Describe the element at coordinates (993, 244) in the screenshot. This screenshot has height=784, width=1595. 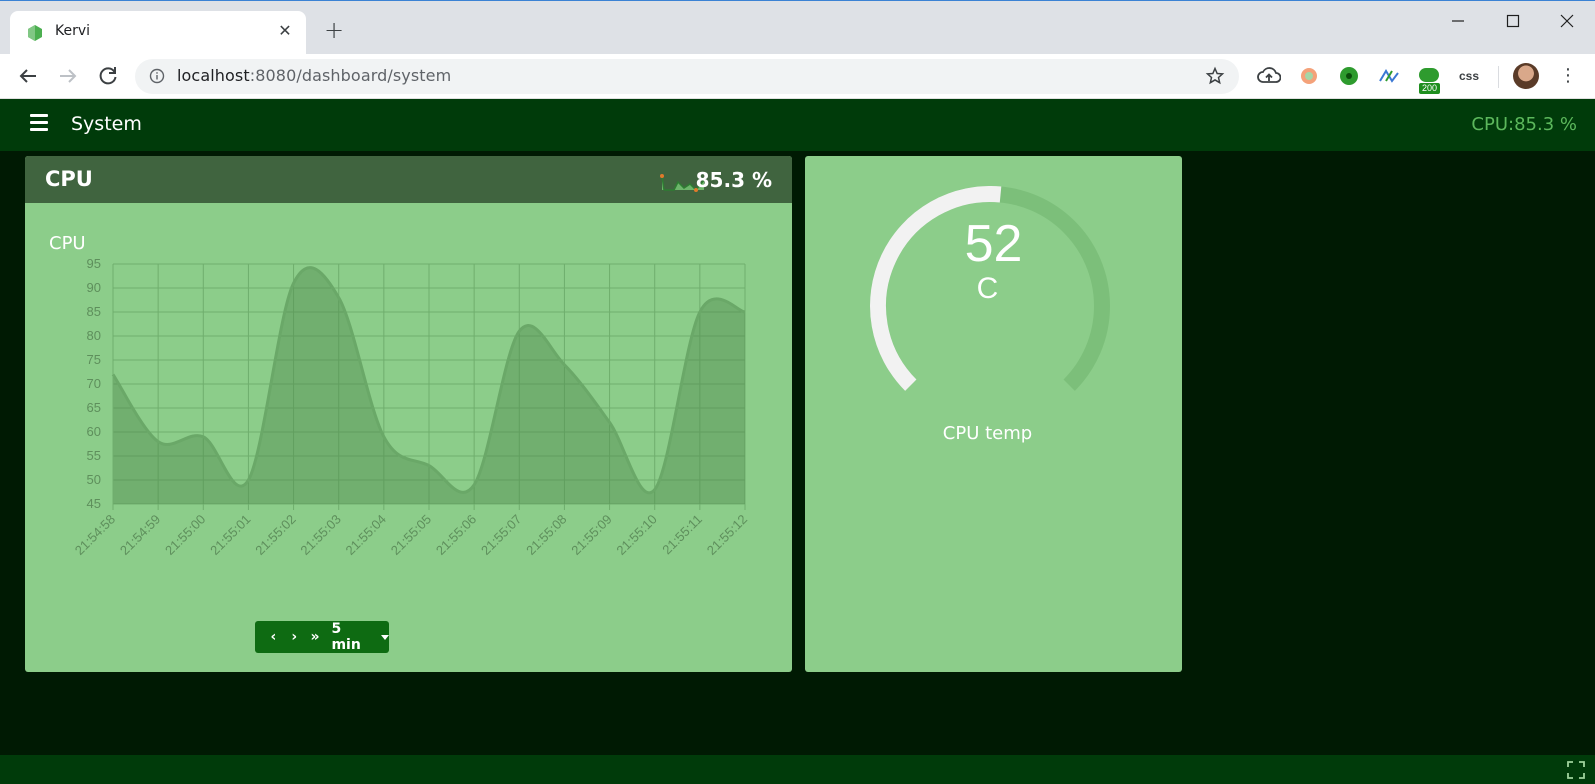
I see `temp-value: 52` at that location.